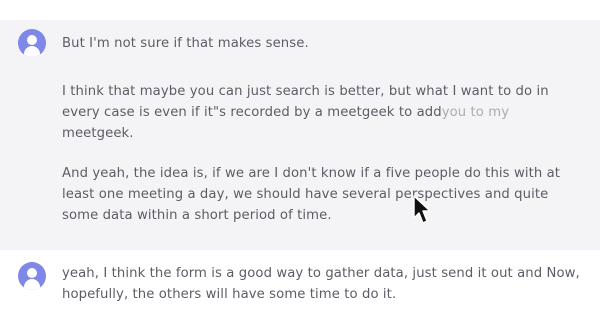  I want to click on message-paragraph: But I'm not sure if that makes sense., so click(322, 43).